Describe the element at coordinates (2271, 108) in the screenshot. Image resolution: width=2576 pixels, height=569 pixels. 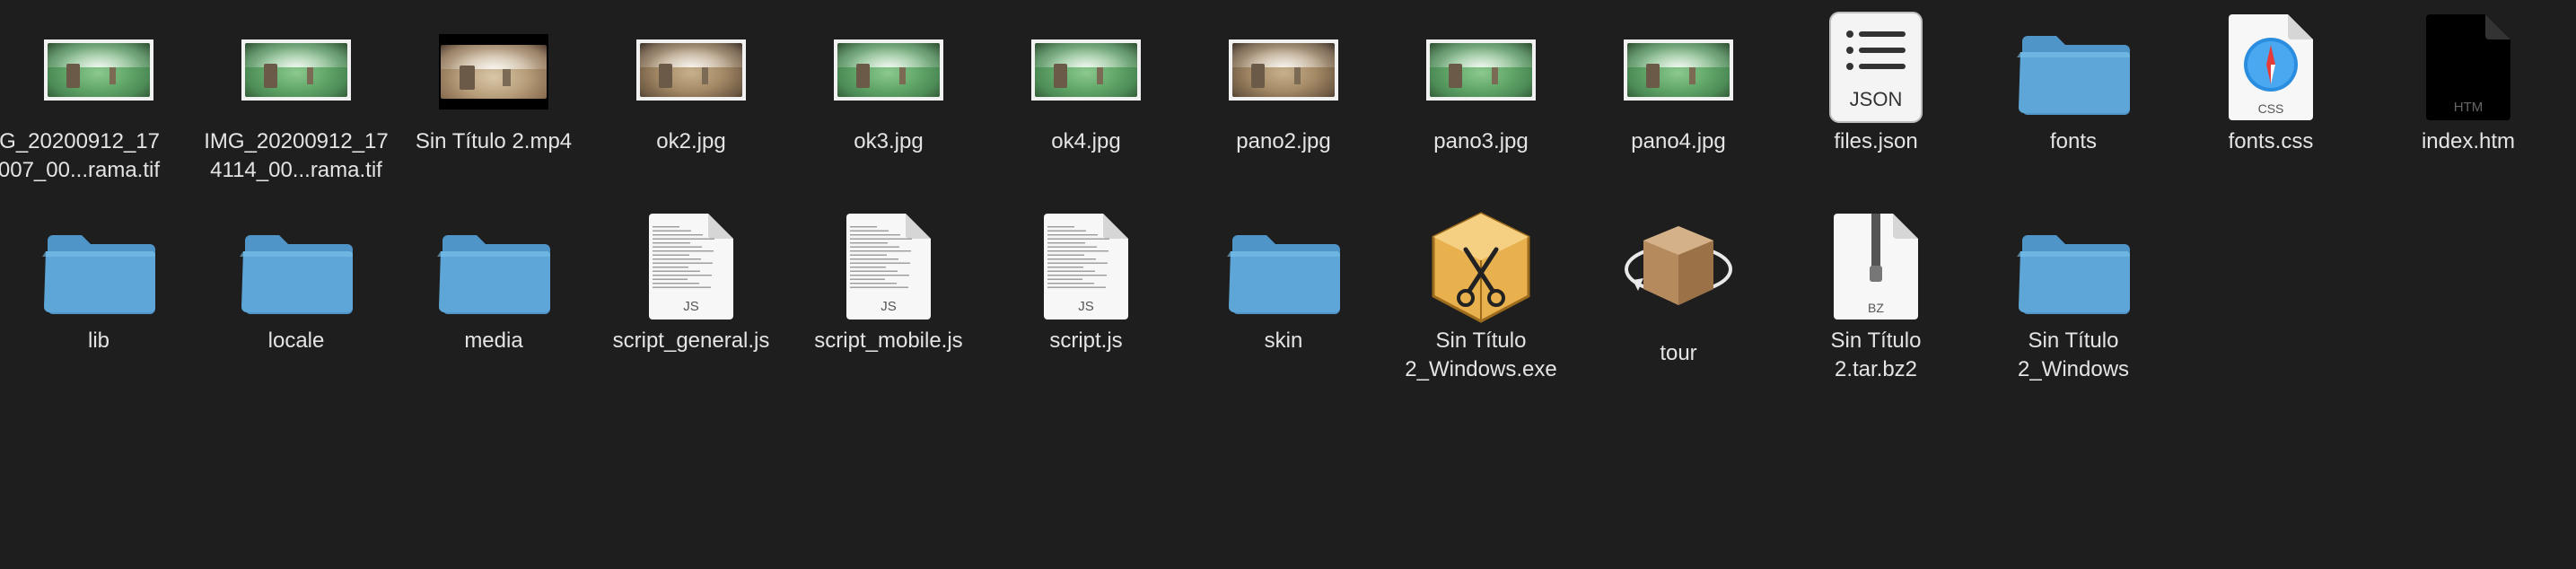
I see `svg-text: CSS` at that location.